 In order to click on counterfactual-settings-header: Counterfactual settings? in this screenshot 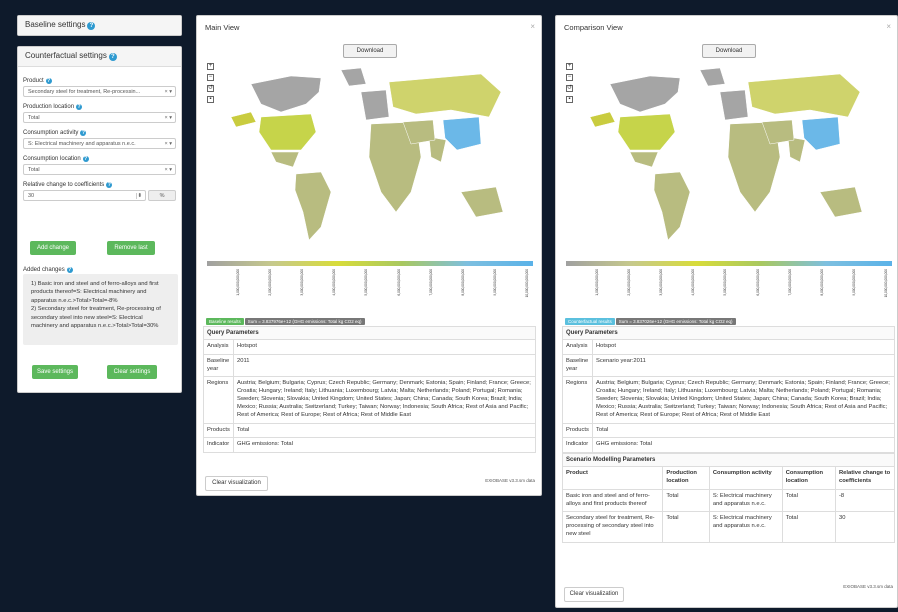, I will do `click(99, 57)`.